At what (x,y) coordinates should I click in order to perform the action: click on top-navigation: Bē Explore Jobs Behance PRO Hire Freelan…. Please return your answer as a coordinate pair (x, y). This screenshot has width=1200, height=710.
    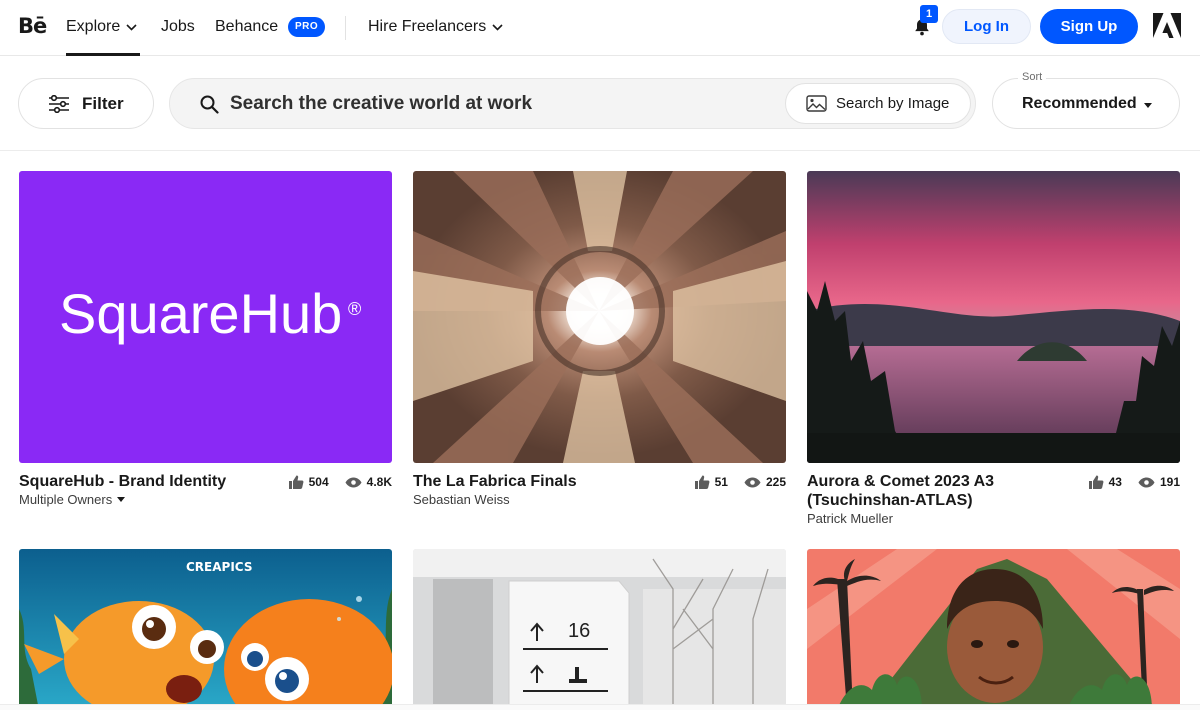
    Looking at the image, I should click on (600, 28).